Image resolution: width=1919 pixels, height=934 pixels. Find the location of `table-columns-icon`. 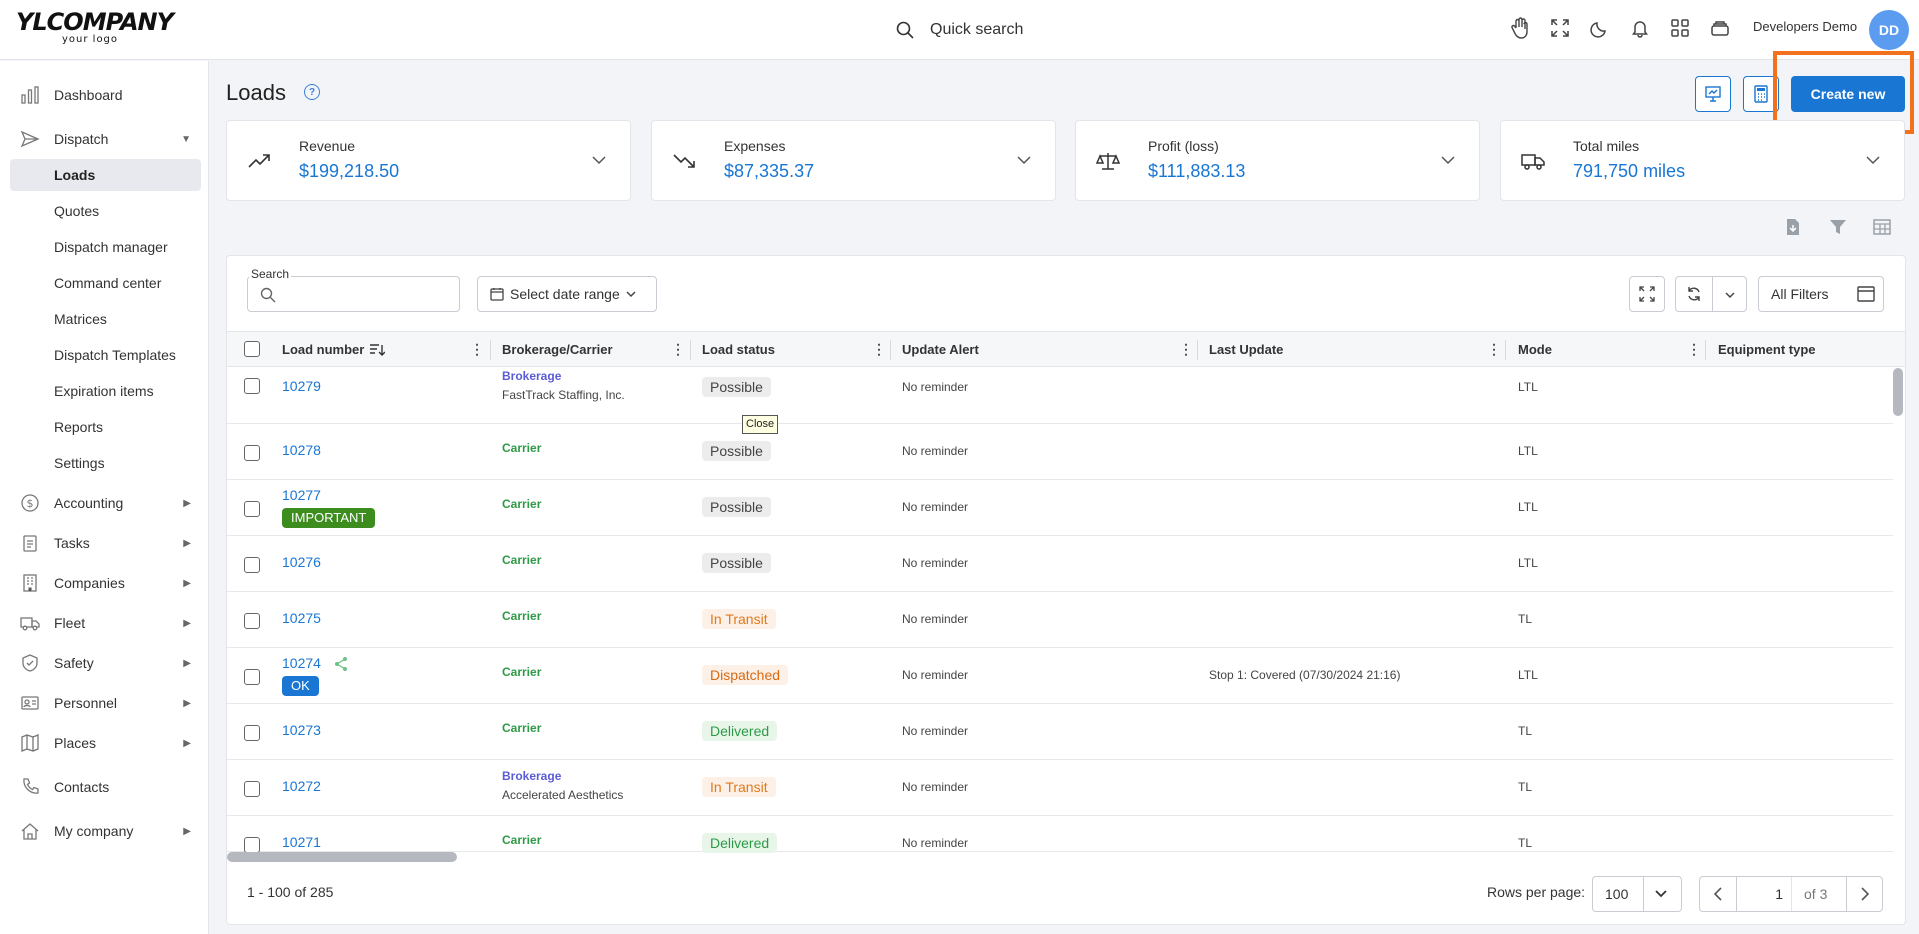

table-columns-icon is located at coordinates (1882, 227).